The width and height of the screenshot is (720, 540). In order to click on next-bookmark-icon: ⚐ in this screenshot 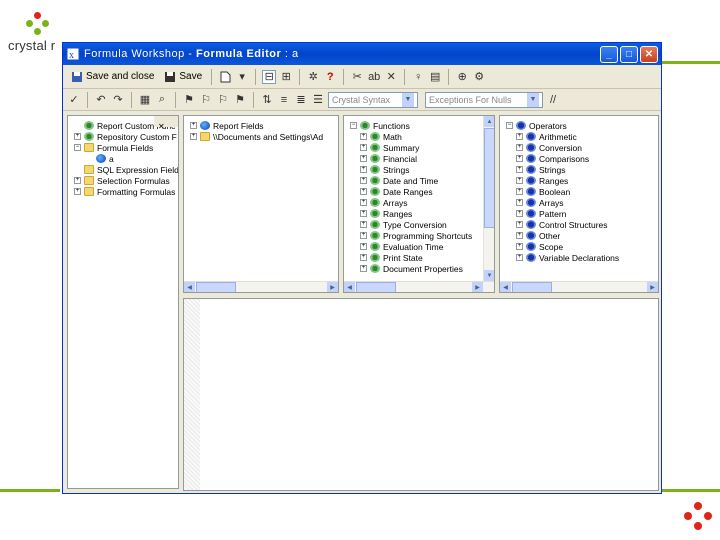, I will do `click(206, 100)`.